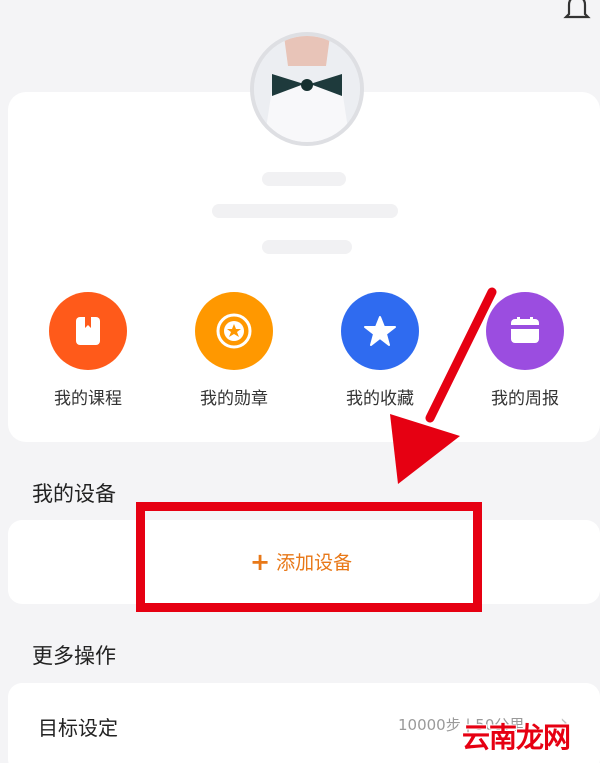 This screenshot has height=763, width=600. What do you see at coordinates (516, 737) in the screenshot?
I see `watermark-logo: 云南龙网` at bounding box center [516, 737].